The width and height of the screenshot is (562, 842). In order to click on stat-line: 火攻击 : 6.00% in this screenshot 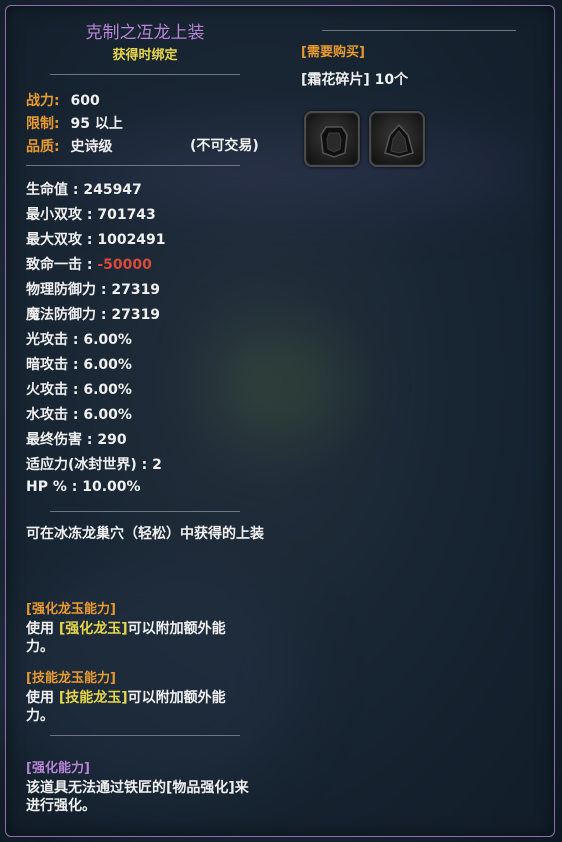, I will do `click(79, 390)`.